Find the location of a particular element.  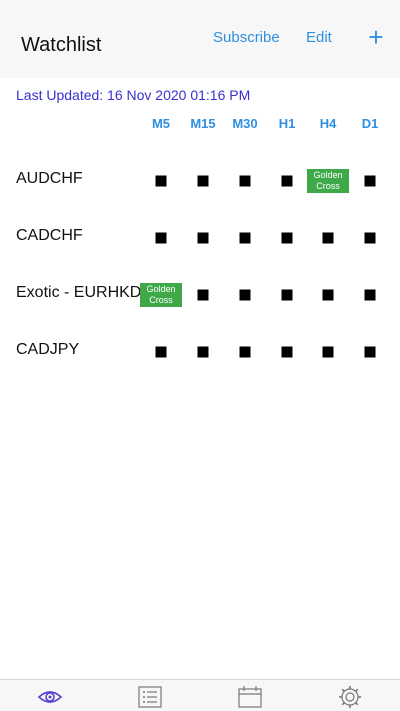

tab-list is located at coordinates (150, 697).